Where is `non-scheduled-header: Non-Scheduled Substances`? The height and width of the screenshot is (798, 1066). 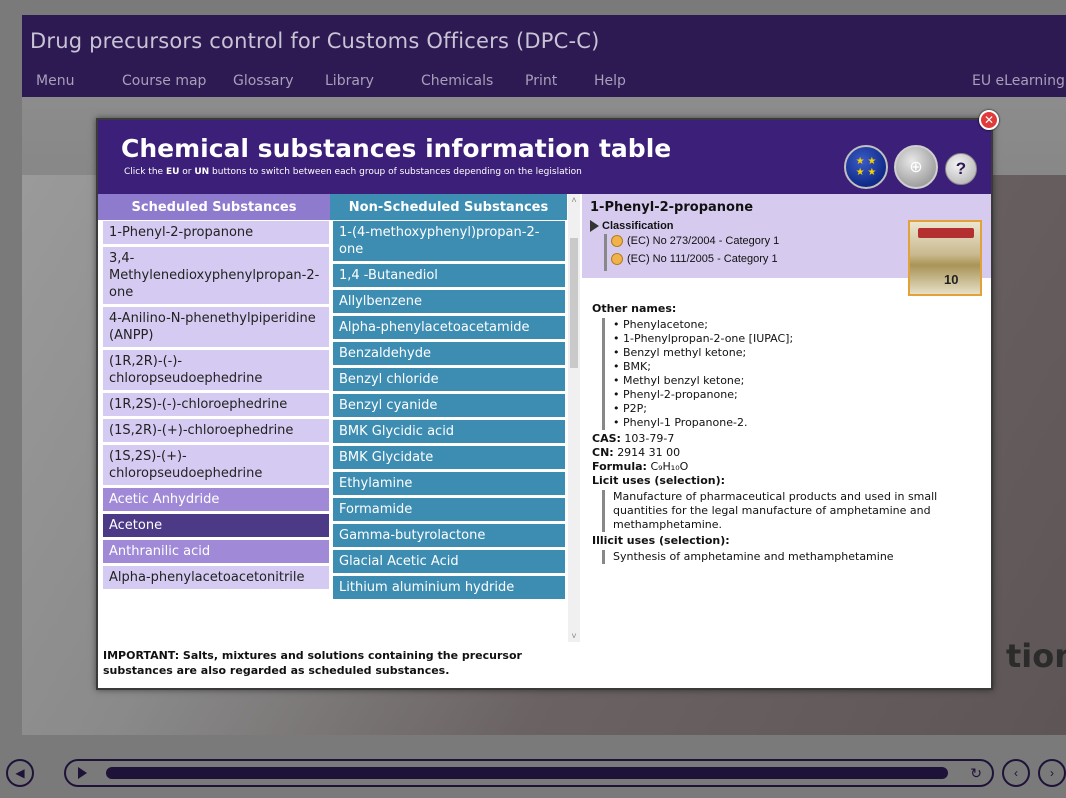
non-scheduled-header: Non-Scheduled Substances is located at coordinates (448, 207).